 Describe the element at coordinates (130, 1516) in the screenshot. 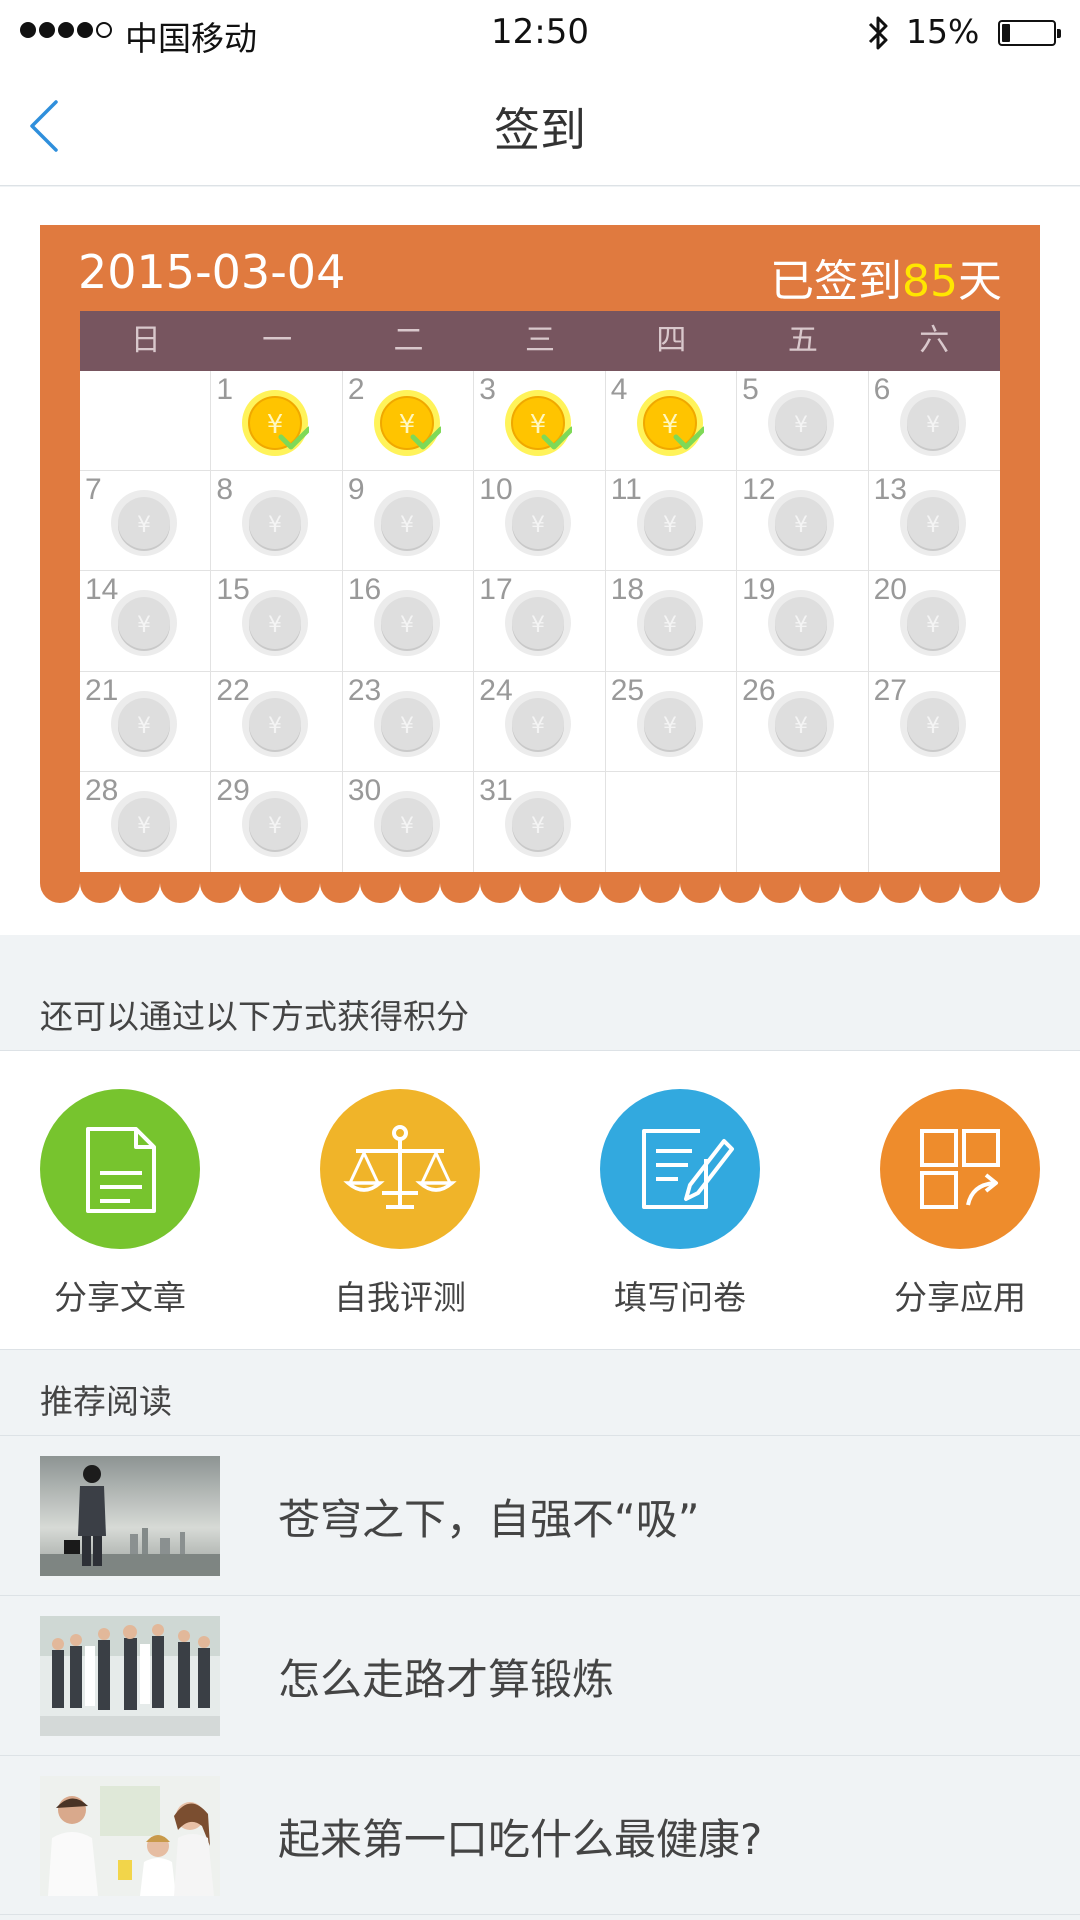

I see `gas-mask-businessman-image` at that location.